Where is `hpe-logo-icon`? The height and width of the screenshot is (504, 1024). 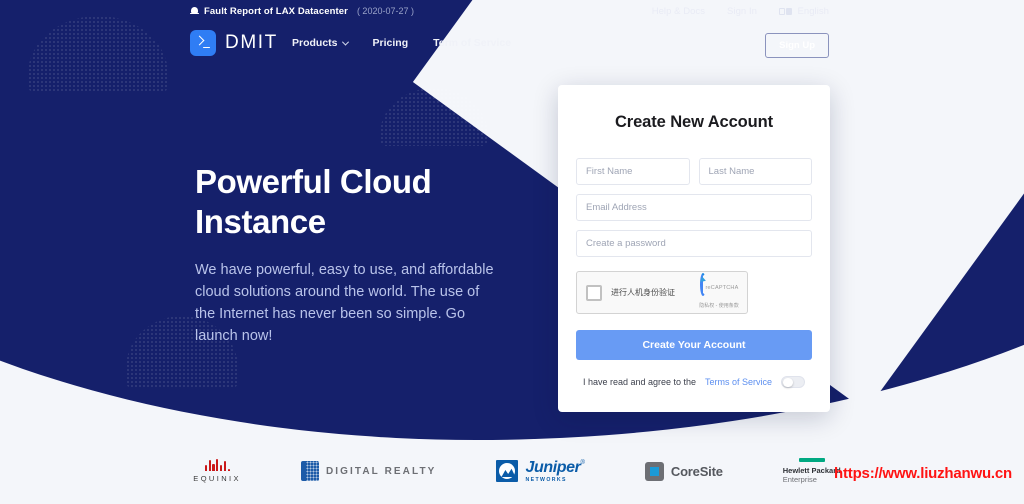 hpe-logo-icon is located at coordinates (811, 459).